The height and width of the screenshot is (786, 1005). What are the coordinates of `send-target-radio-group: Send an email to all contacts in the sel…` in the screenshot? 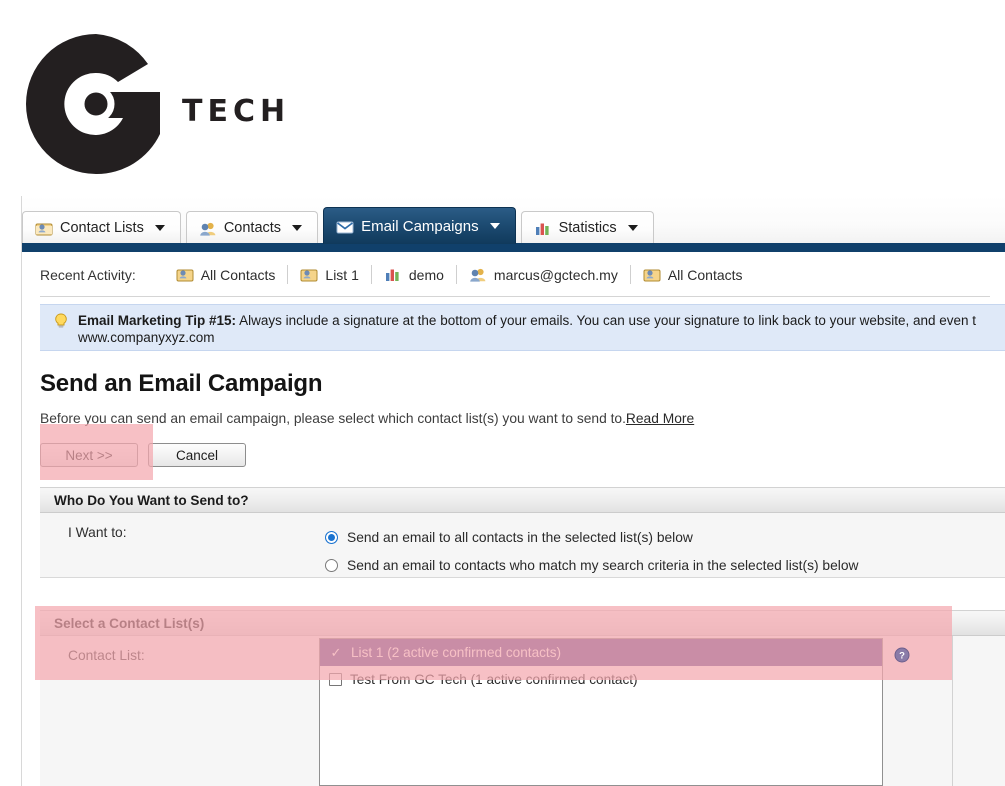 It's located at (591, 551).